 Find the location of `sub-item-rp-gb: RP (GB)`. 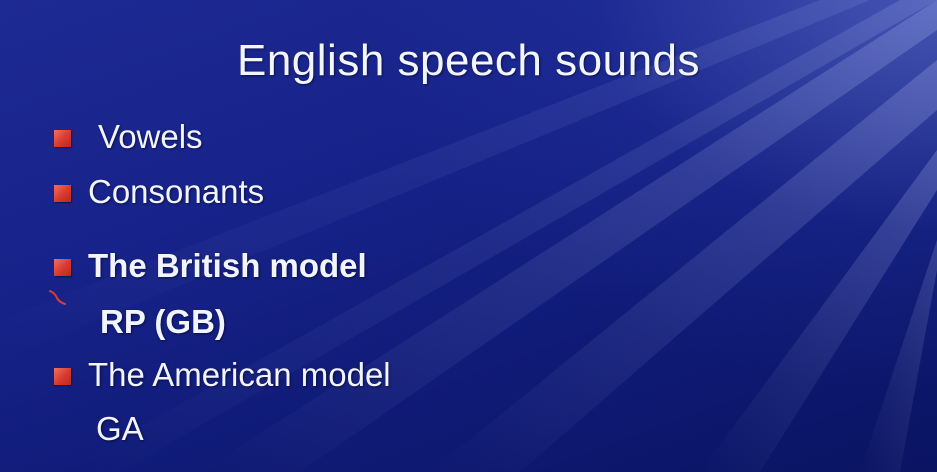

sub-item-rp-gb: RP (GB) is located at coordinates (150, 323).